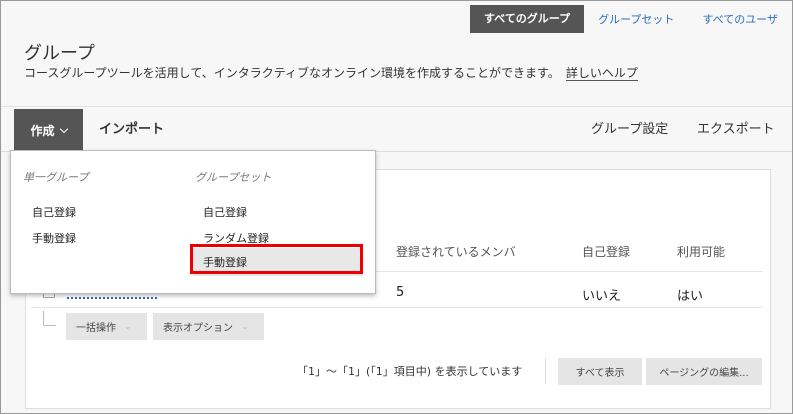 The height and width of the screenshot is (414, 793). I want to click on highlight-box, so click(276, 259).